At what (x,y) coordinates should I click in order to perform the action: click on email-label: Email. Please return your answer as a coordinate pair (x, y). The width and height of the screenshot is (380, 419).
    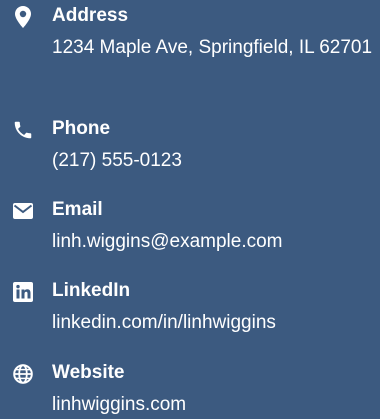
    Looking at the image, I should click on (77, 209).